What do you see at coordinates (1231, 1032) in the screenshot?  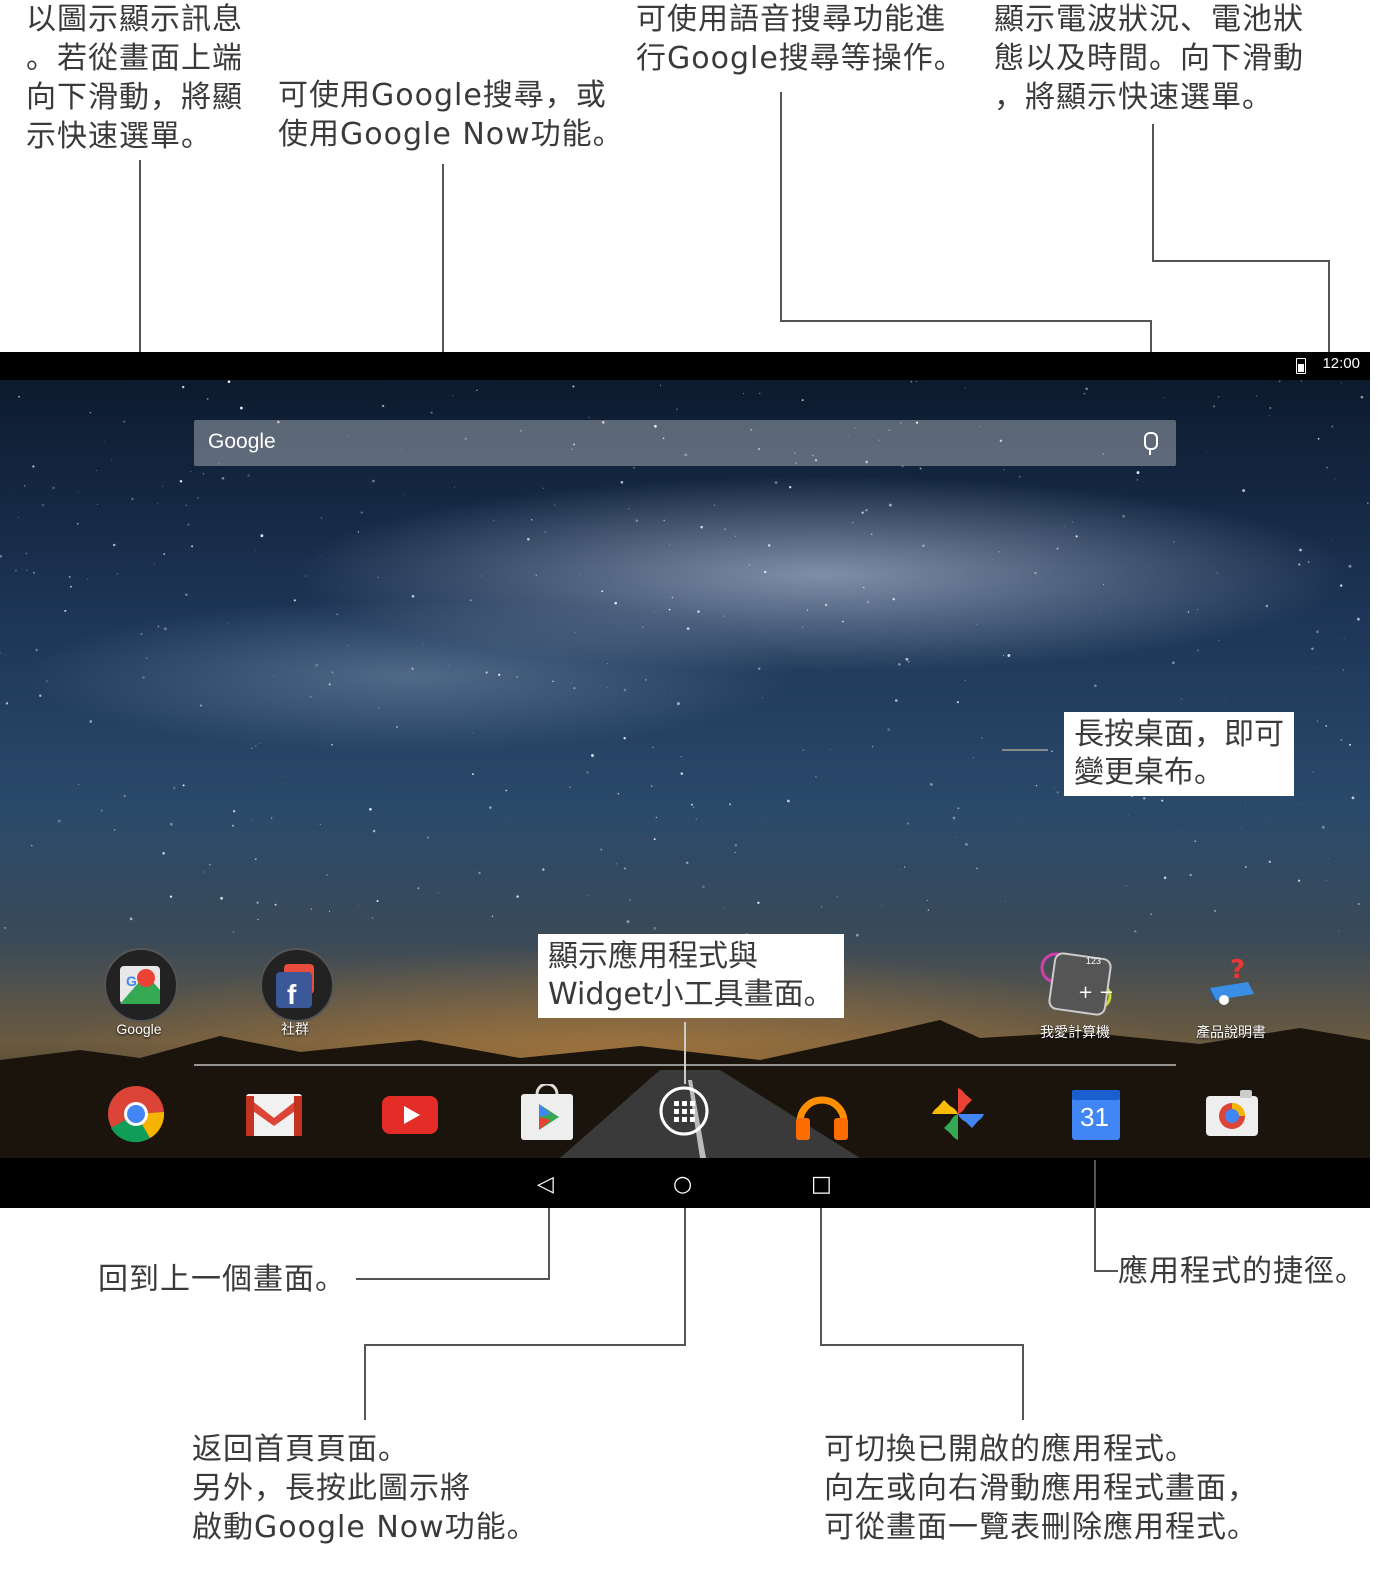 I see `manual-label: 產品說明書` at bounding box center [1231, 1032].